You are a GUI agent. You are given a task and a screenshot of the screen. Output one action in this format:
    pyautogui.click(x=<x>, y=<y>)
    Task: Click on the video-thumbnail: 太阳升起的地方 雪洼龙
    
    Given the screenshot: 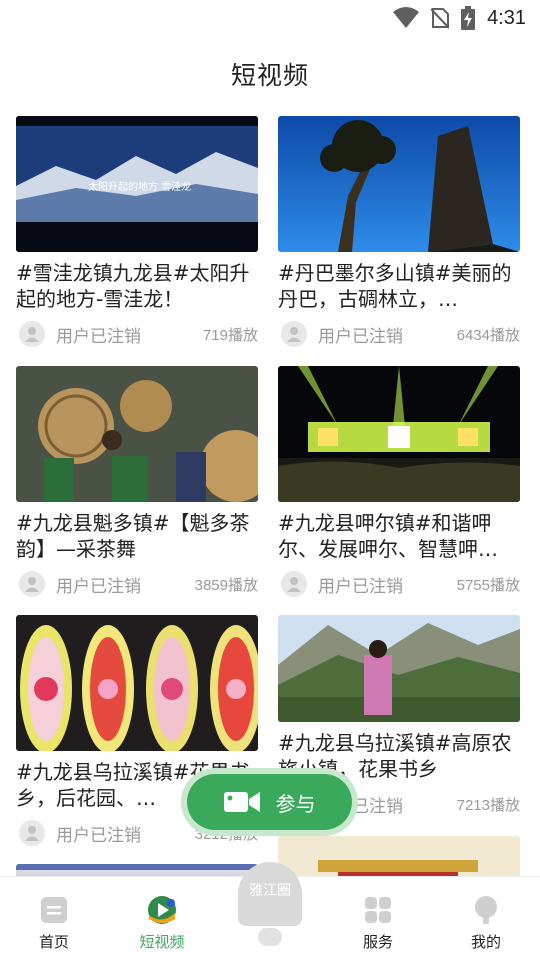 What is the action you would take?
    pyautogui.click(x=137, y=184)
    